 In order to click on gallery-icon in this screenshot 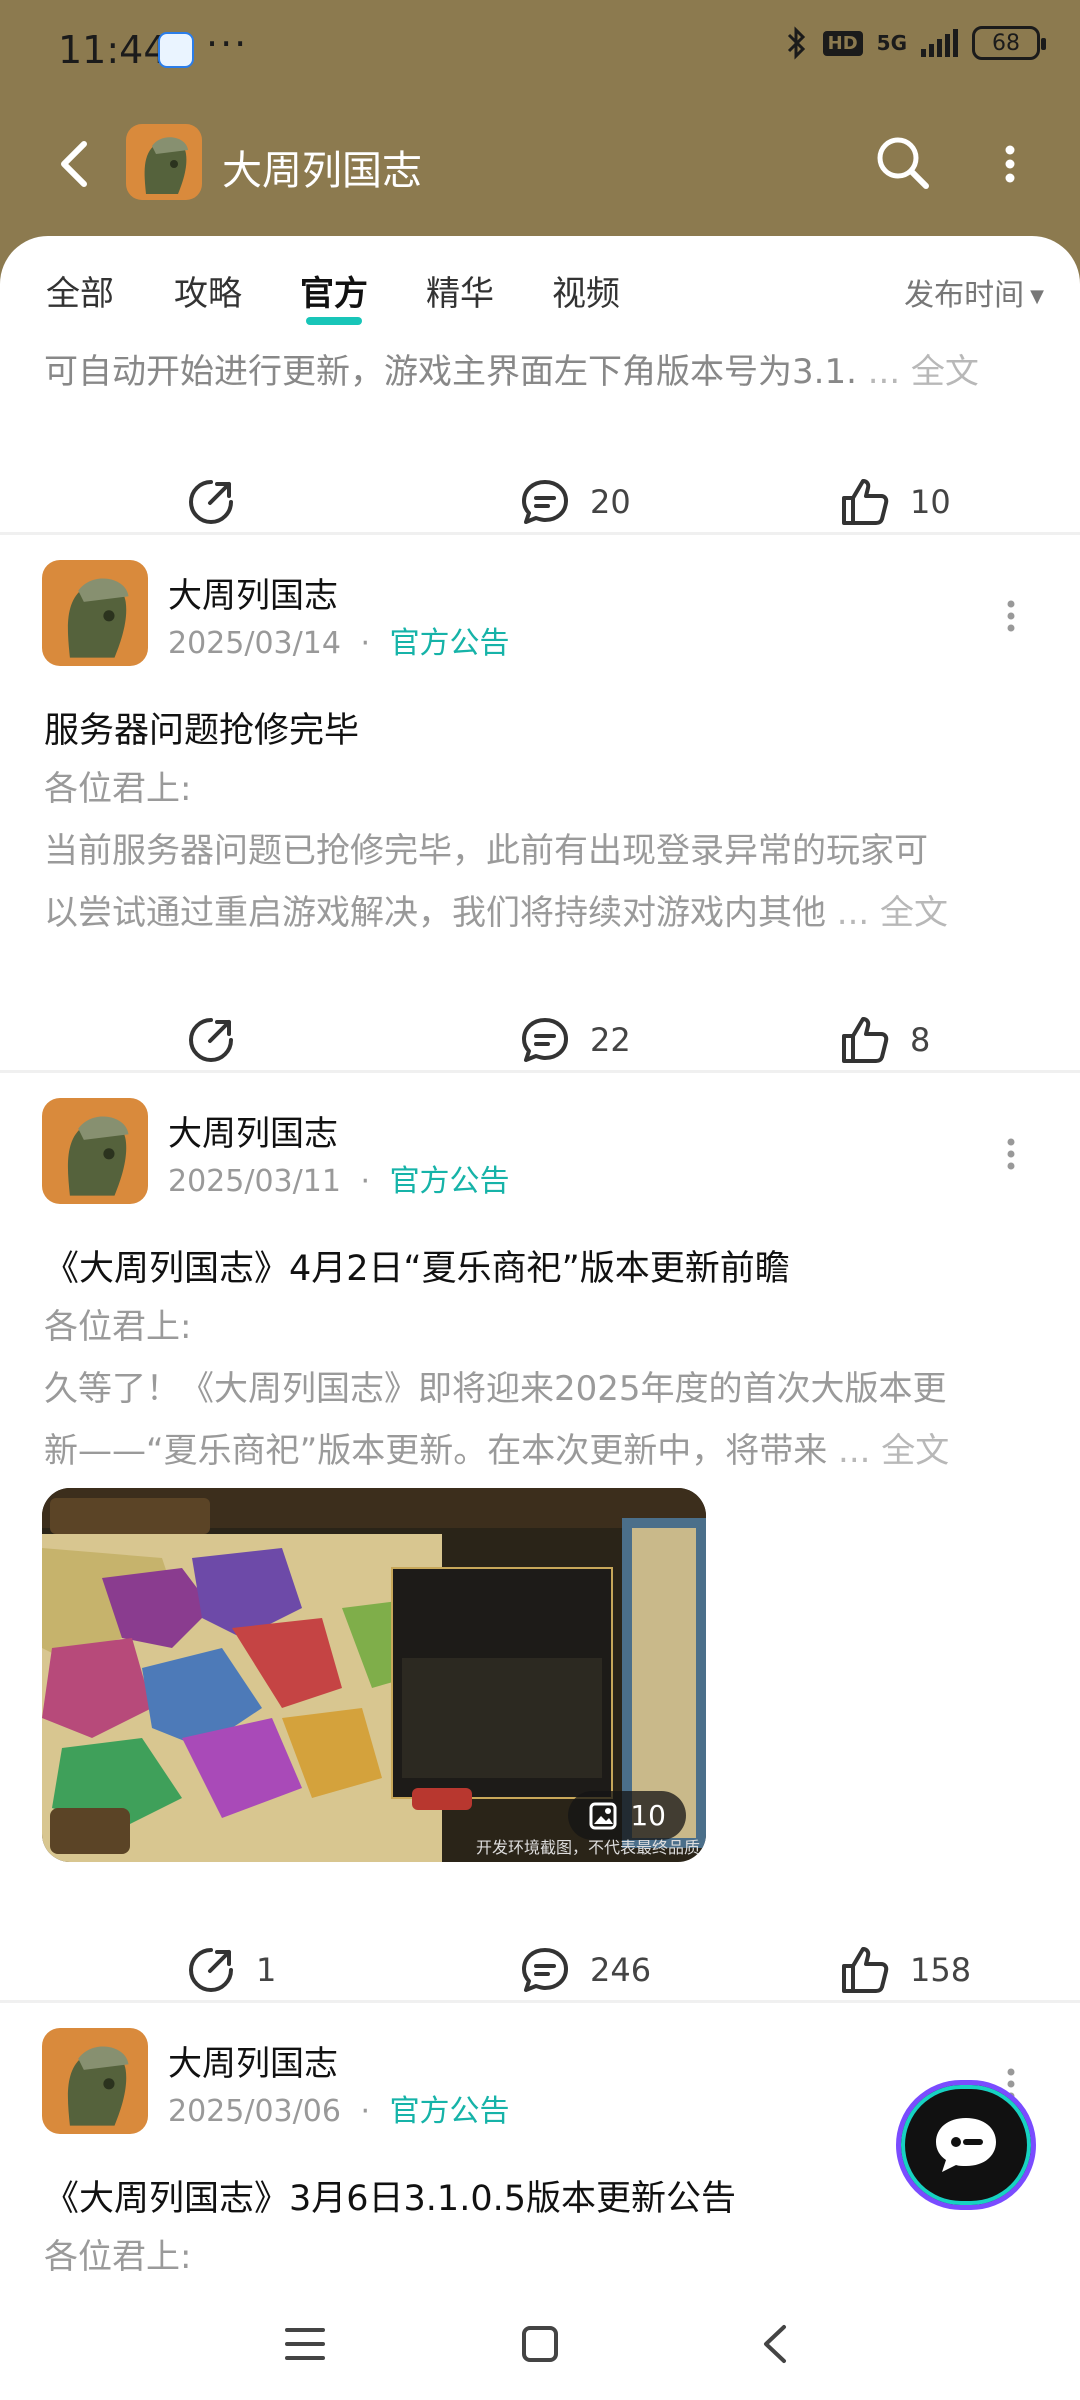, I will do `click(603, 1815)`.